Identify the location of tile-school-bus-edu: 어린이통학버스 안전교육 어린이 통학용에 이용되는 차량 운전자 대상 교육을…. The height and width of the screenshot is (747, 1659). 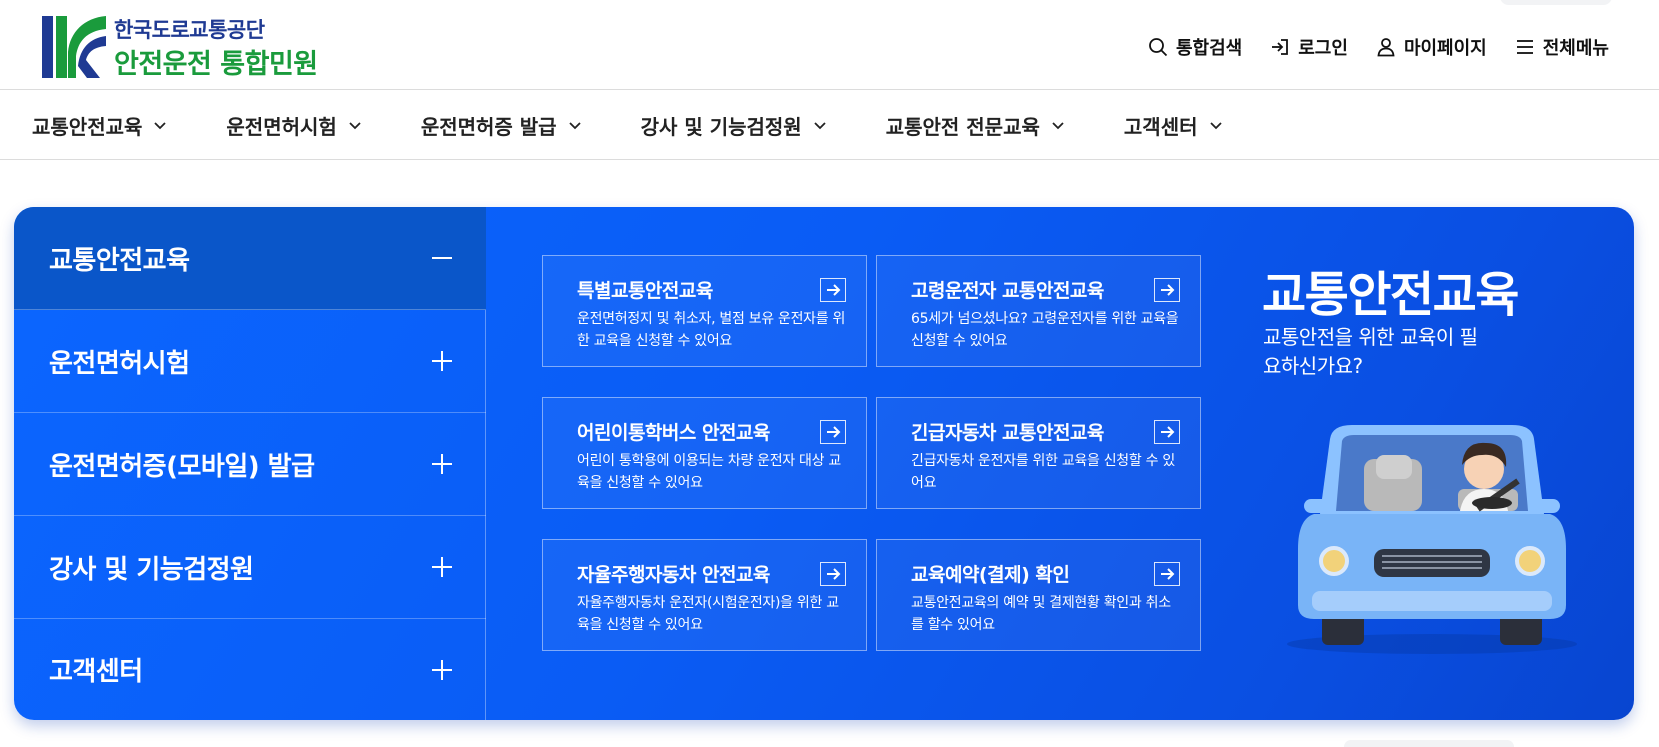
(704, 453).